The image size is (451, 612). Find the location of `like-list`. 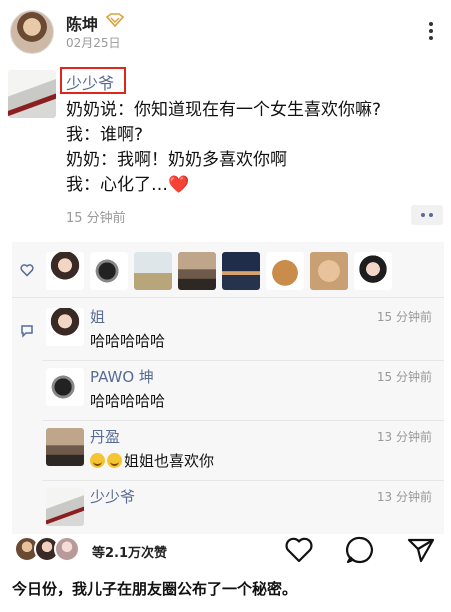

like-list is located at coordinates (228, 270).